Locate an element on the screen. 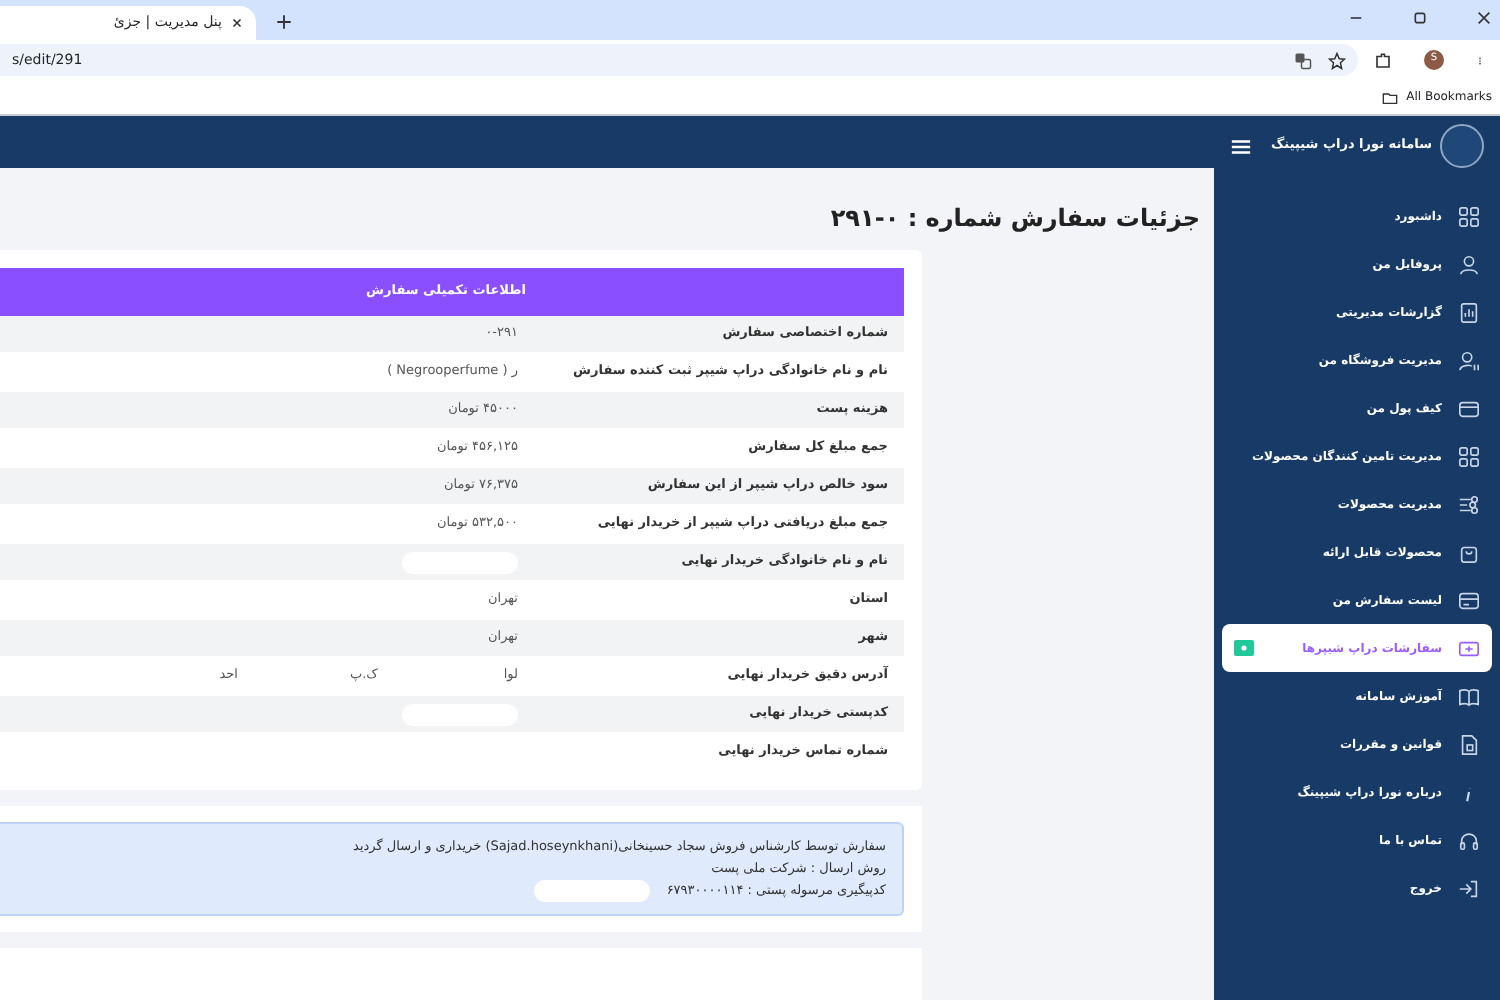  logout-icon is located at coordinates (1469, 888).